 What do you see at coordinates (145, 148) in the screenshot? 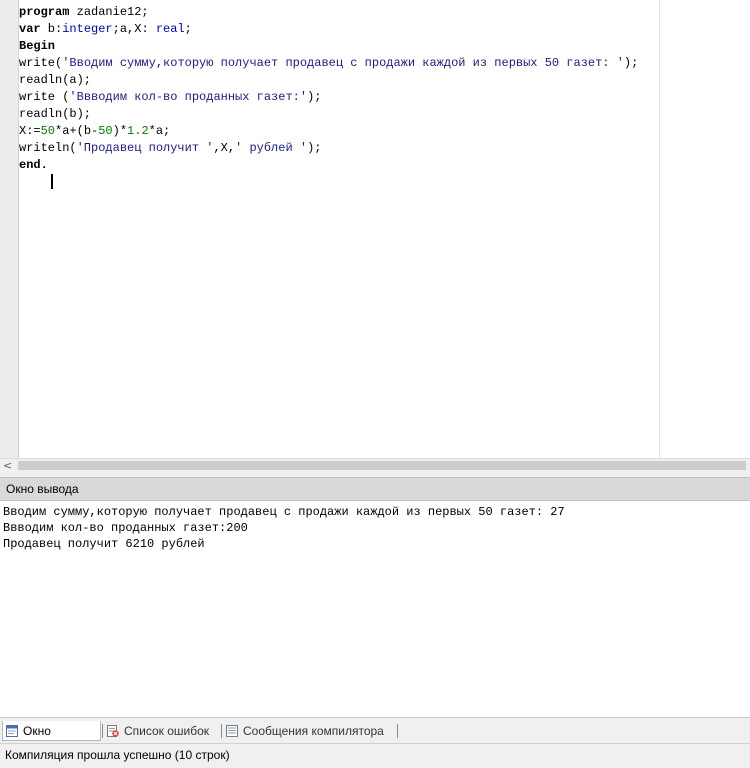
I see `code-token: 'Продавец получит '` at bounding box center [145, 148].